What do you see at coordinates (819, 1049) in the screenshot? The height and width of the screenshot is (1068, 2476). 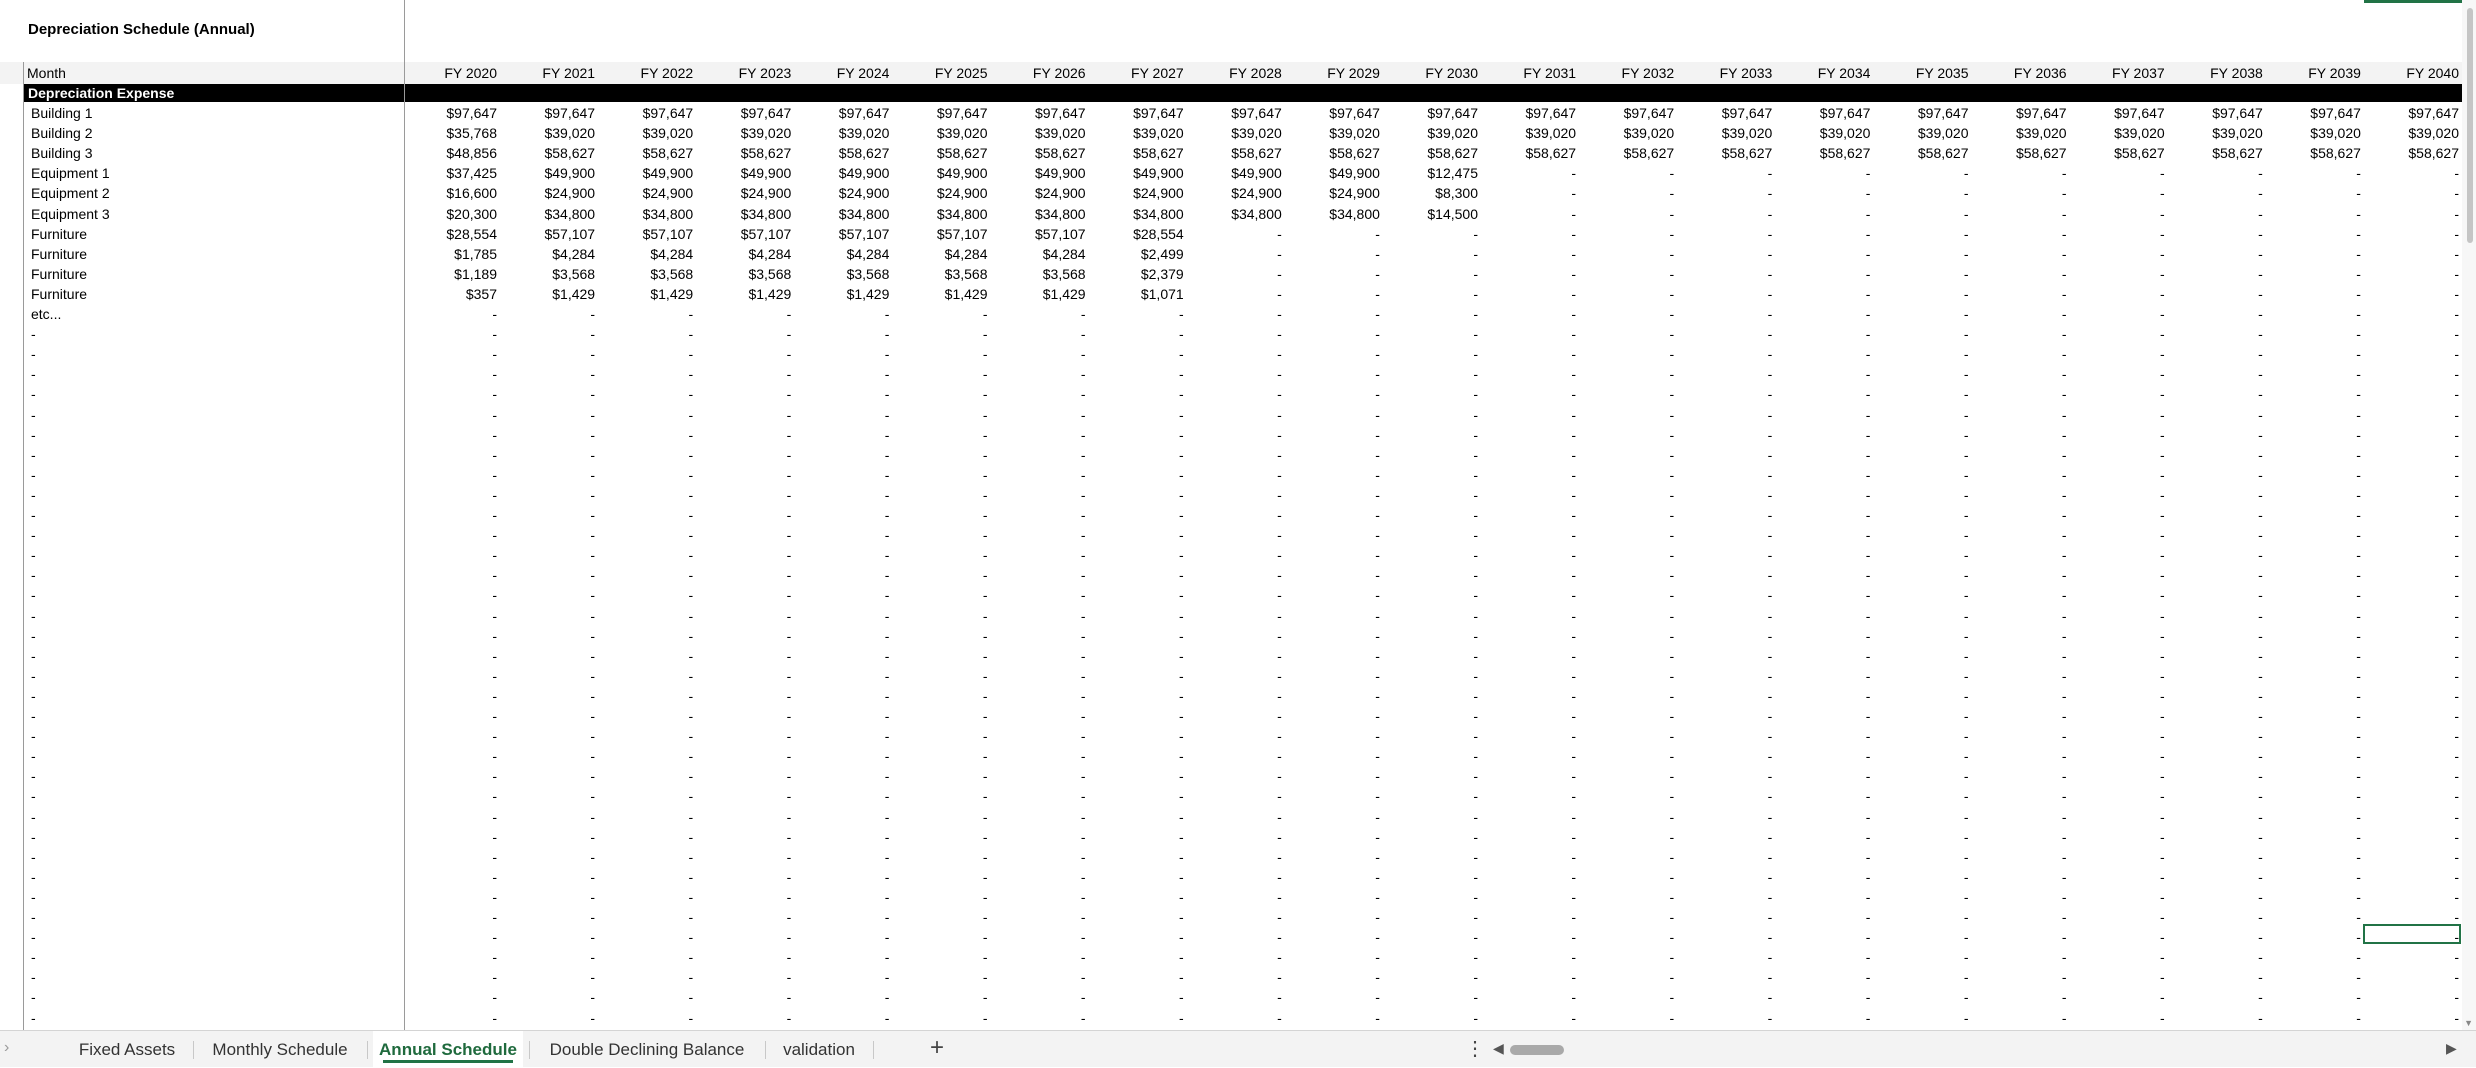 I see `tab-validation: validation` at bounding box center [819, 1049].